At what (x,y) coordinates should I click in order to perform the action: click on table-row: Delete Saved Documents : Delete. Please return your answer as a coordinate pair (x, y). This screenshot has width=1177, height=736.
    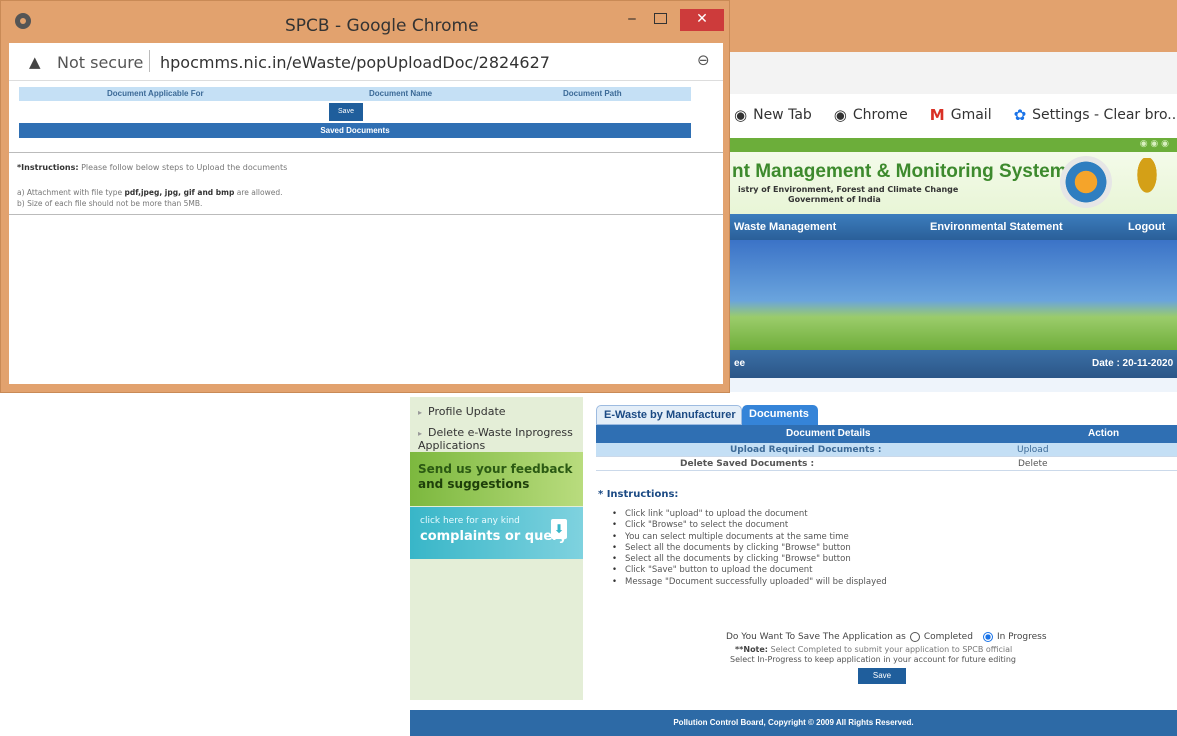
    Looking at the image, I should click on (886, 464).